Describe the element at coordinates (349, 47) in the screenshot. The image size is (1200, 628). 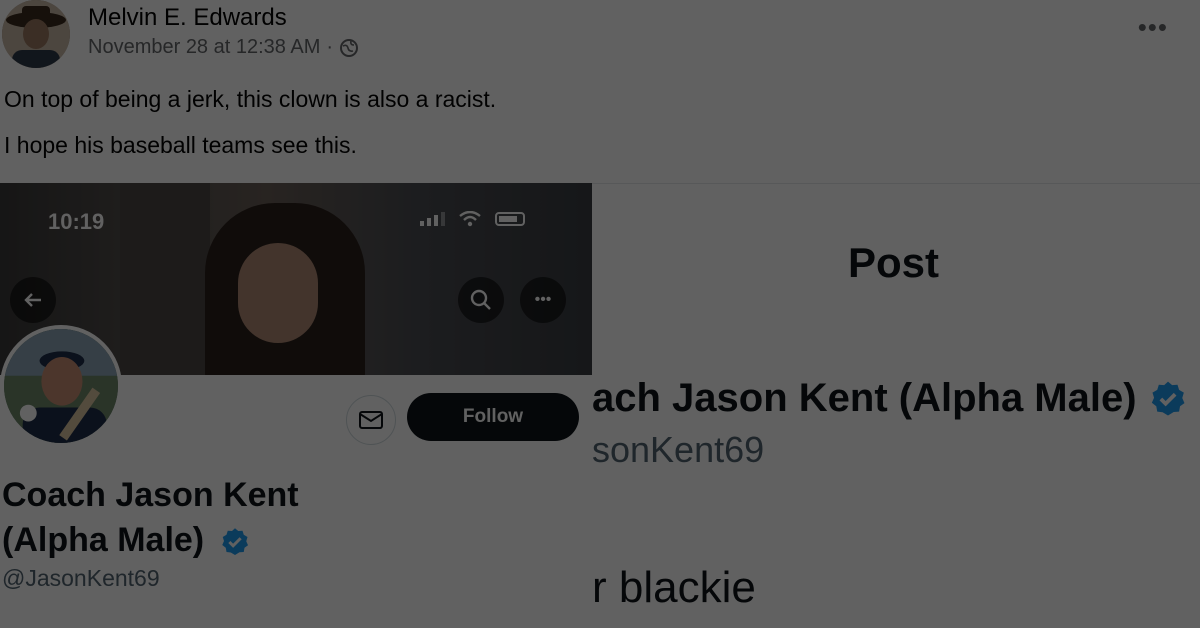
I see `globe-icon` at that location.